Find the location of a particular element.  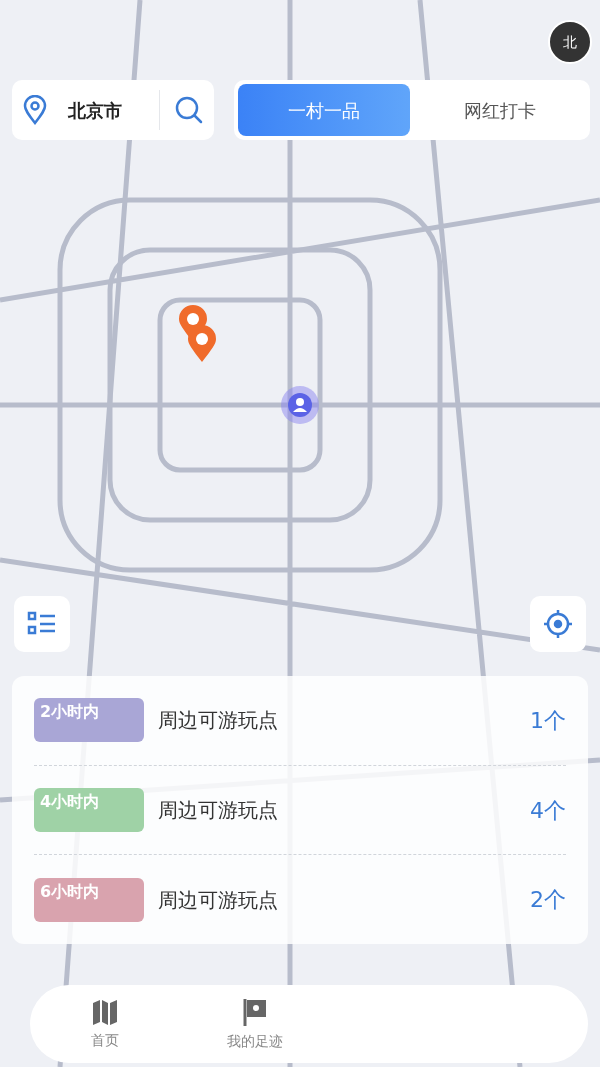

map-pins-drawing is located at coordinates (197, 334).